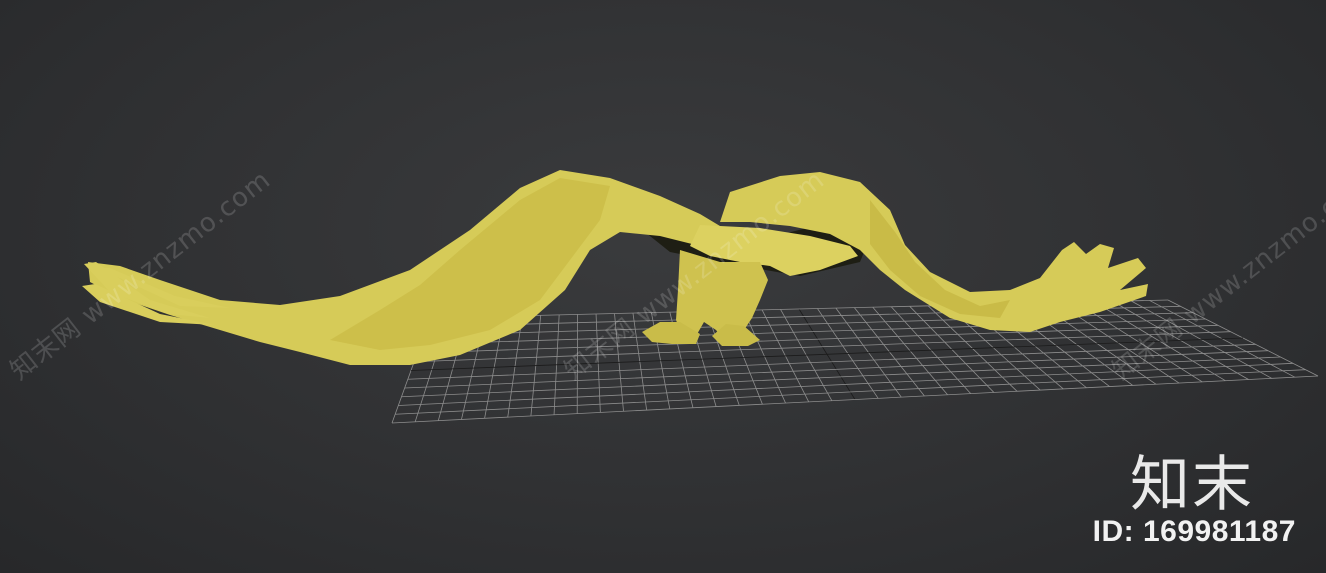  Describe the element at coordinates (1192, 485) in the screenshot. I see `brand-logo: 知末` at that location.